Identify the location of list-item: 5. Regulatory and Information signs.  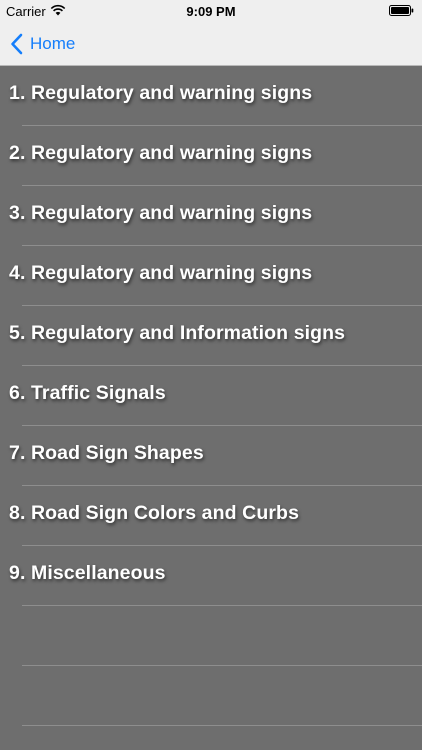
(211, 336).